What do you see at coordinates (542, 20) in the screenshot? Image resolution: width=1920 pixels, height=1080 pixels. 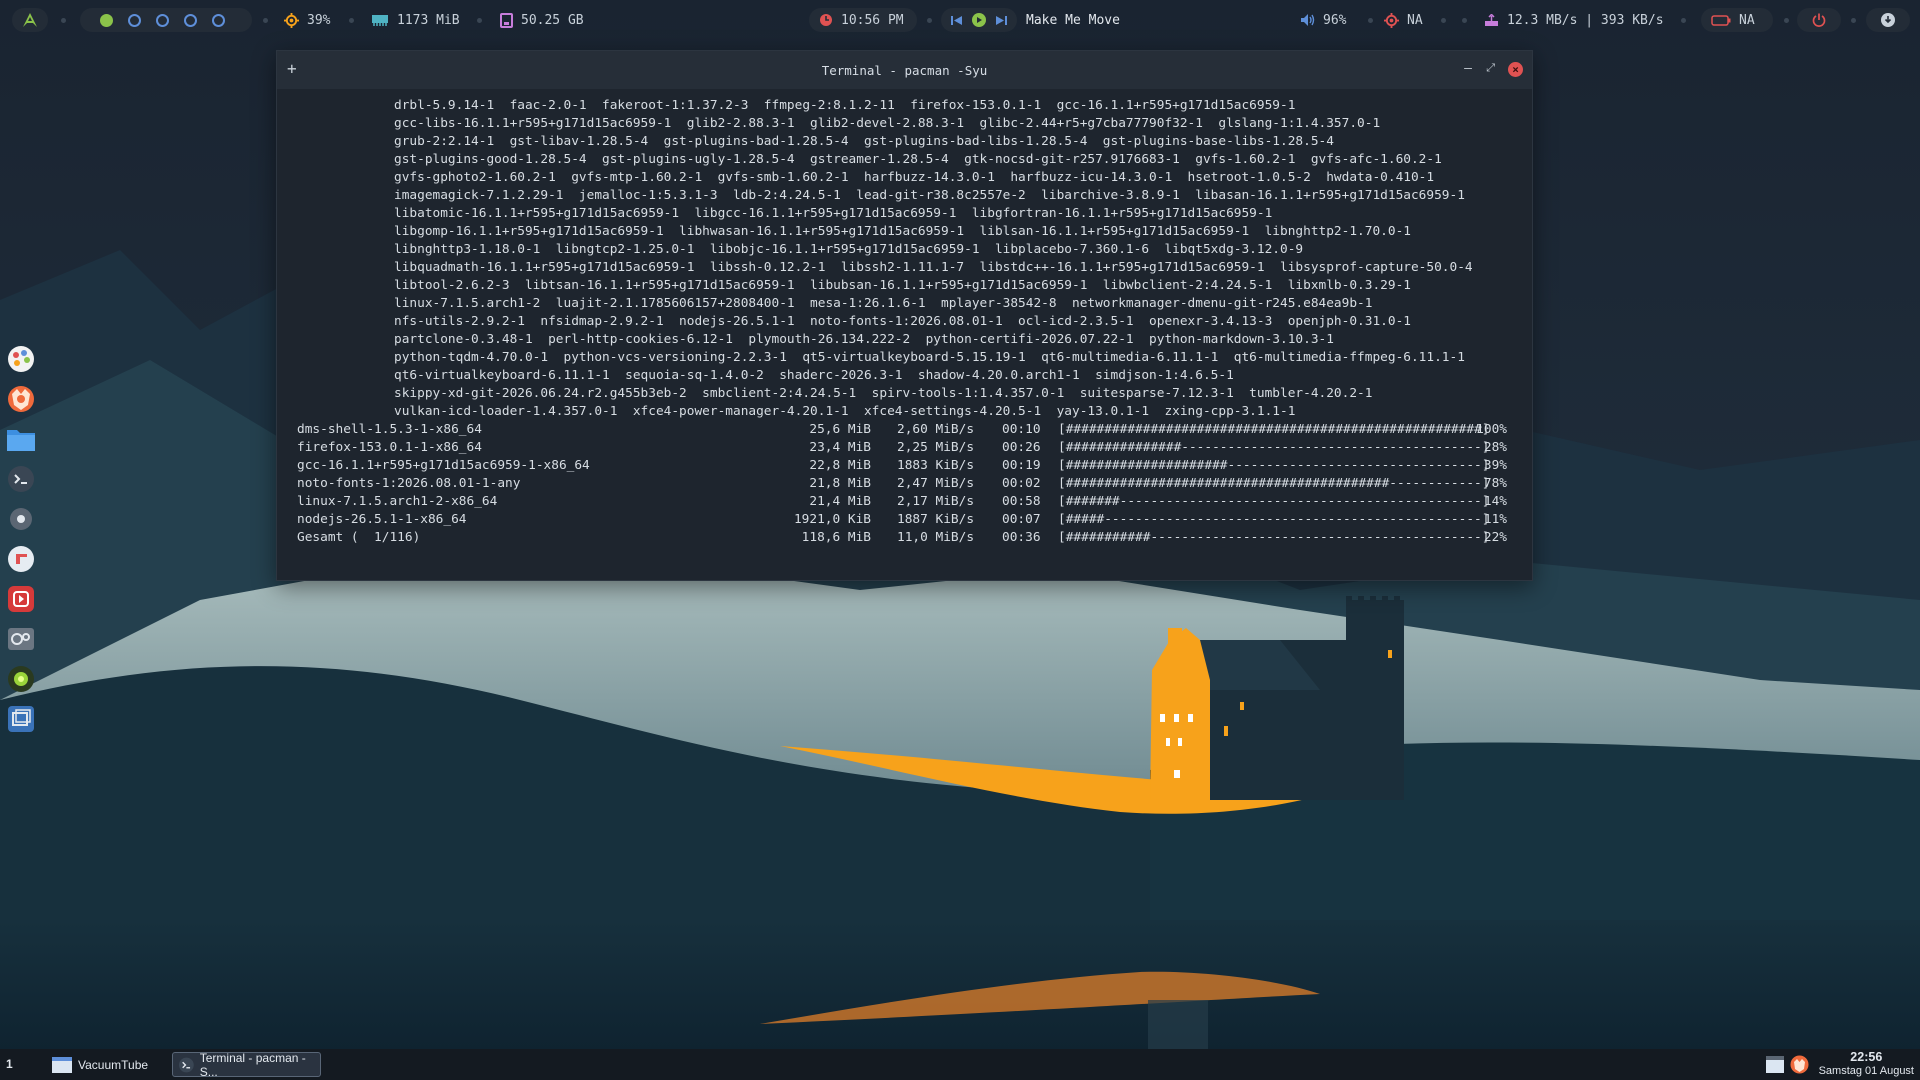 I see `disk-widget: 50.25 GB` at bounding box center [542, 20].